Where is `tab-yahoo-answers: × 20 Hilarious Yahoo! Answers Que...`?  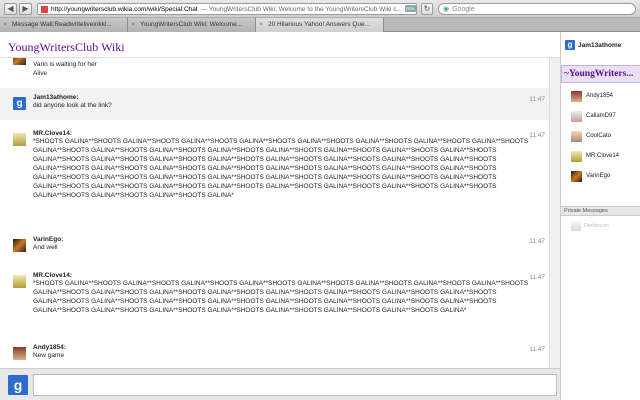
tab-yahoo-answers: × 20 Hilarious Yahoo! Answers Que... is located at coordinates (320, 25).